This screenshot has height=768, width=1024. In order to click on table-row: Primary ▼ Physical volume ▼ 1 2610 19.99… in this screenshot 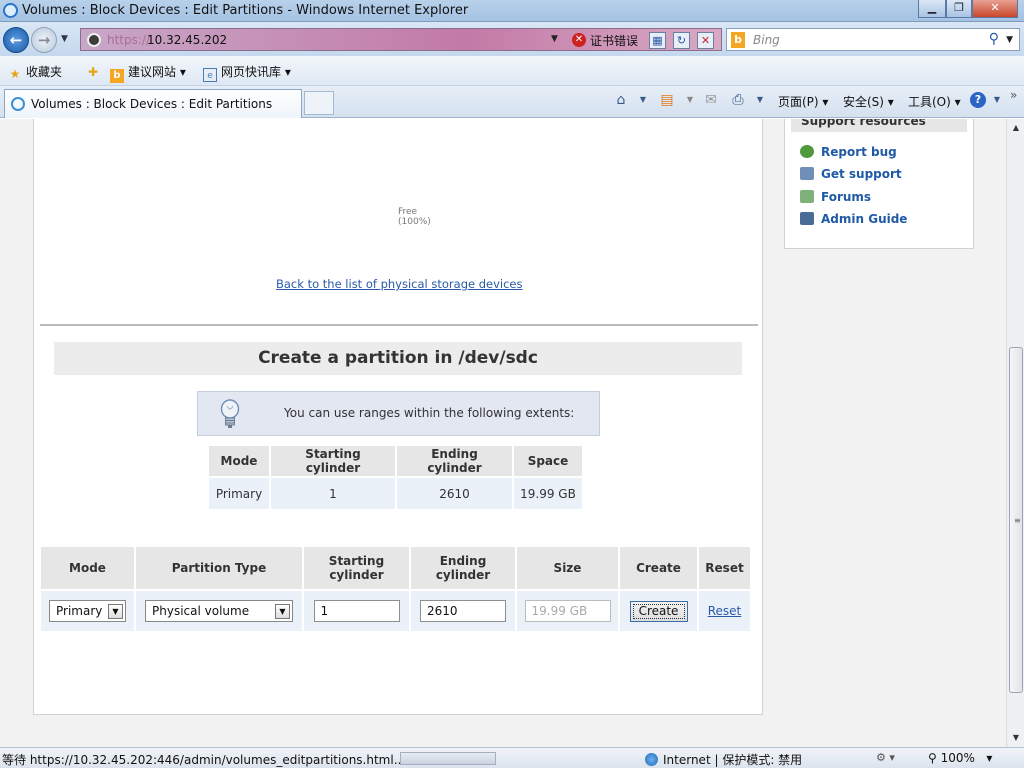, I will do `click(395, 611)`.